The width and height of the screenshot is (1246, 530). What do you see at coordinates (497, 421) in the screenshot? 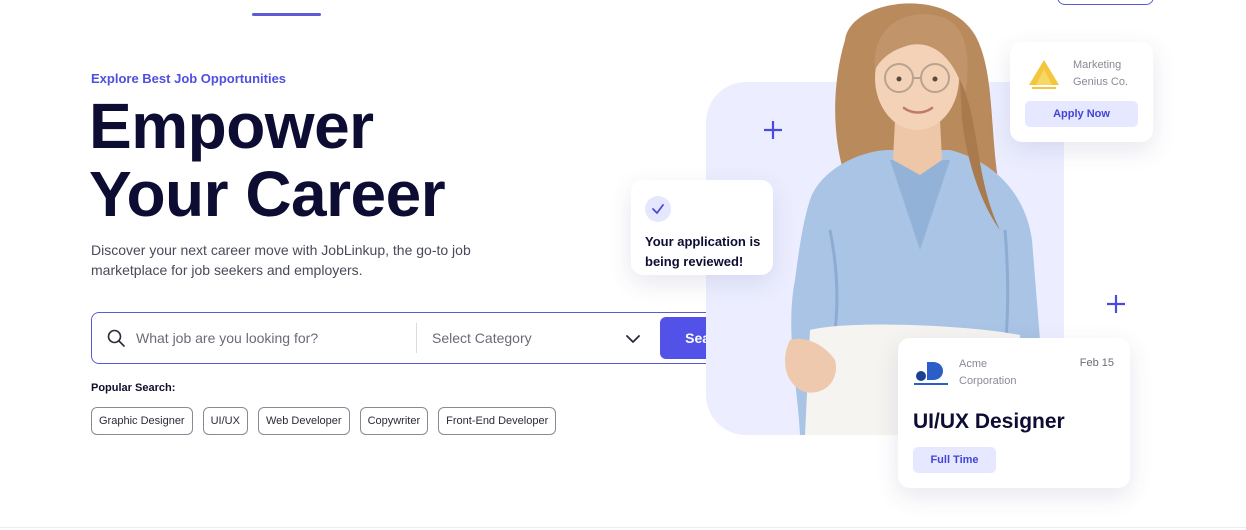
I see `tag-front-end-developer: Front-End Developer` at bounding box center [497, 421].